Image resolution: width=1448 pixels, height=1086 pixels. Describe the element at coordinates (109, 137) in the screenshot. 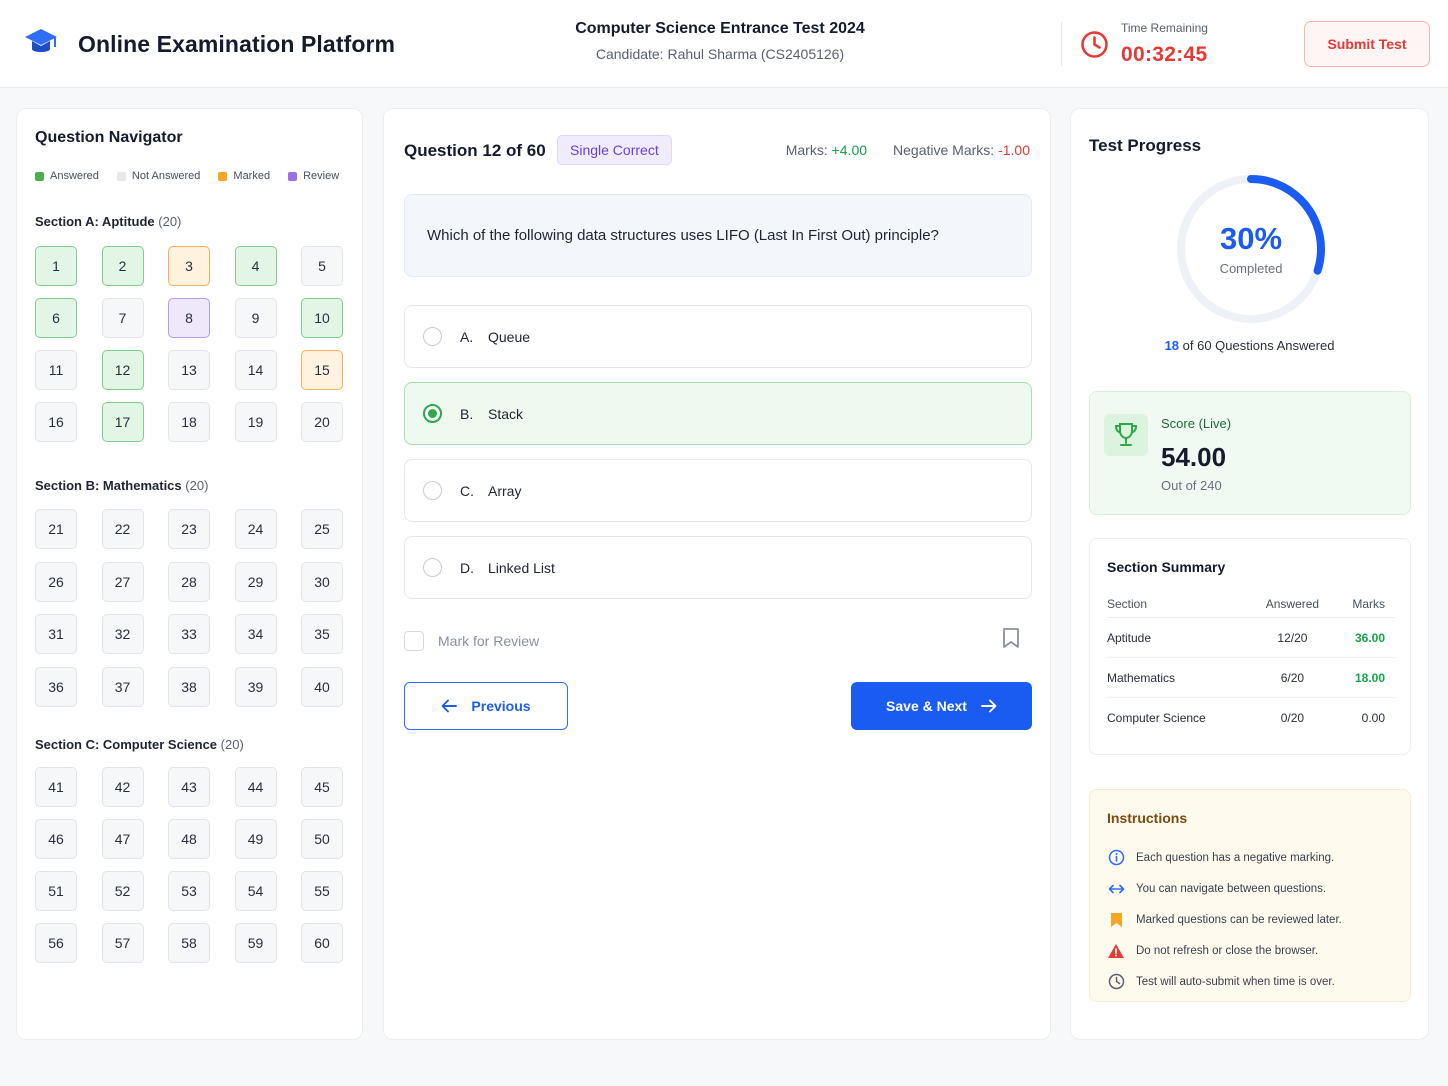

I see `navigator-title: Question Navigator` at that location.